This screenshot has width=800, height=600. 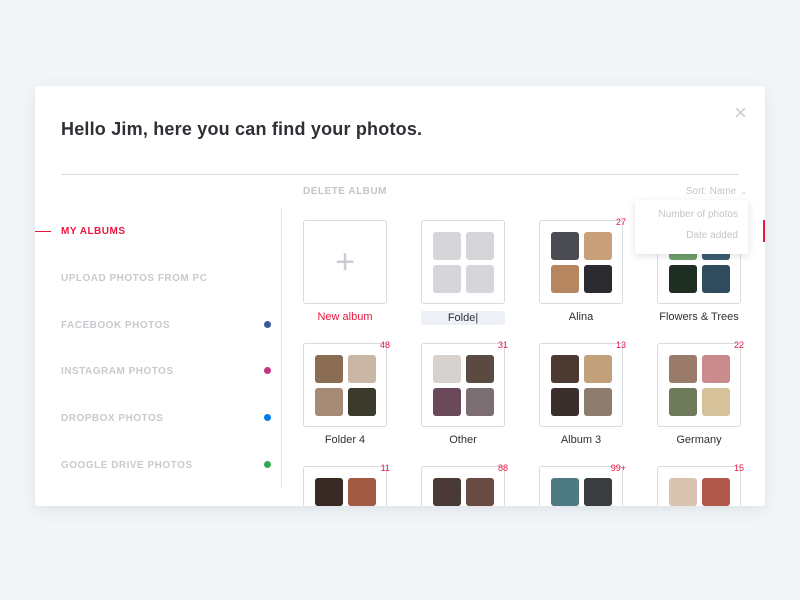 I want to click on album-thumbnail: 15, so click(x=700, y=484).